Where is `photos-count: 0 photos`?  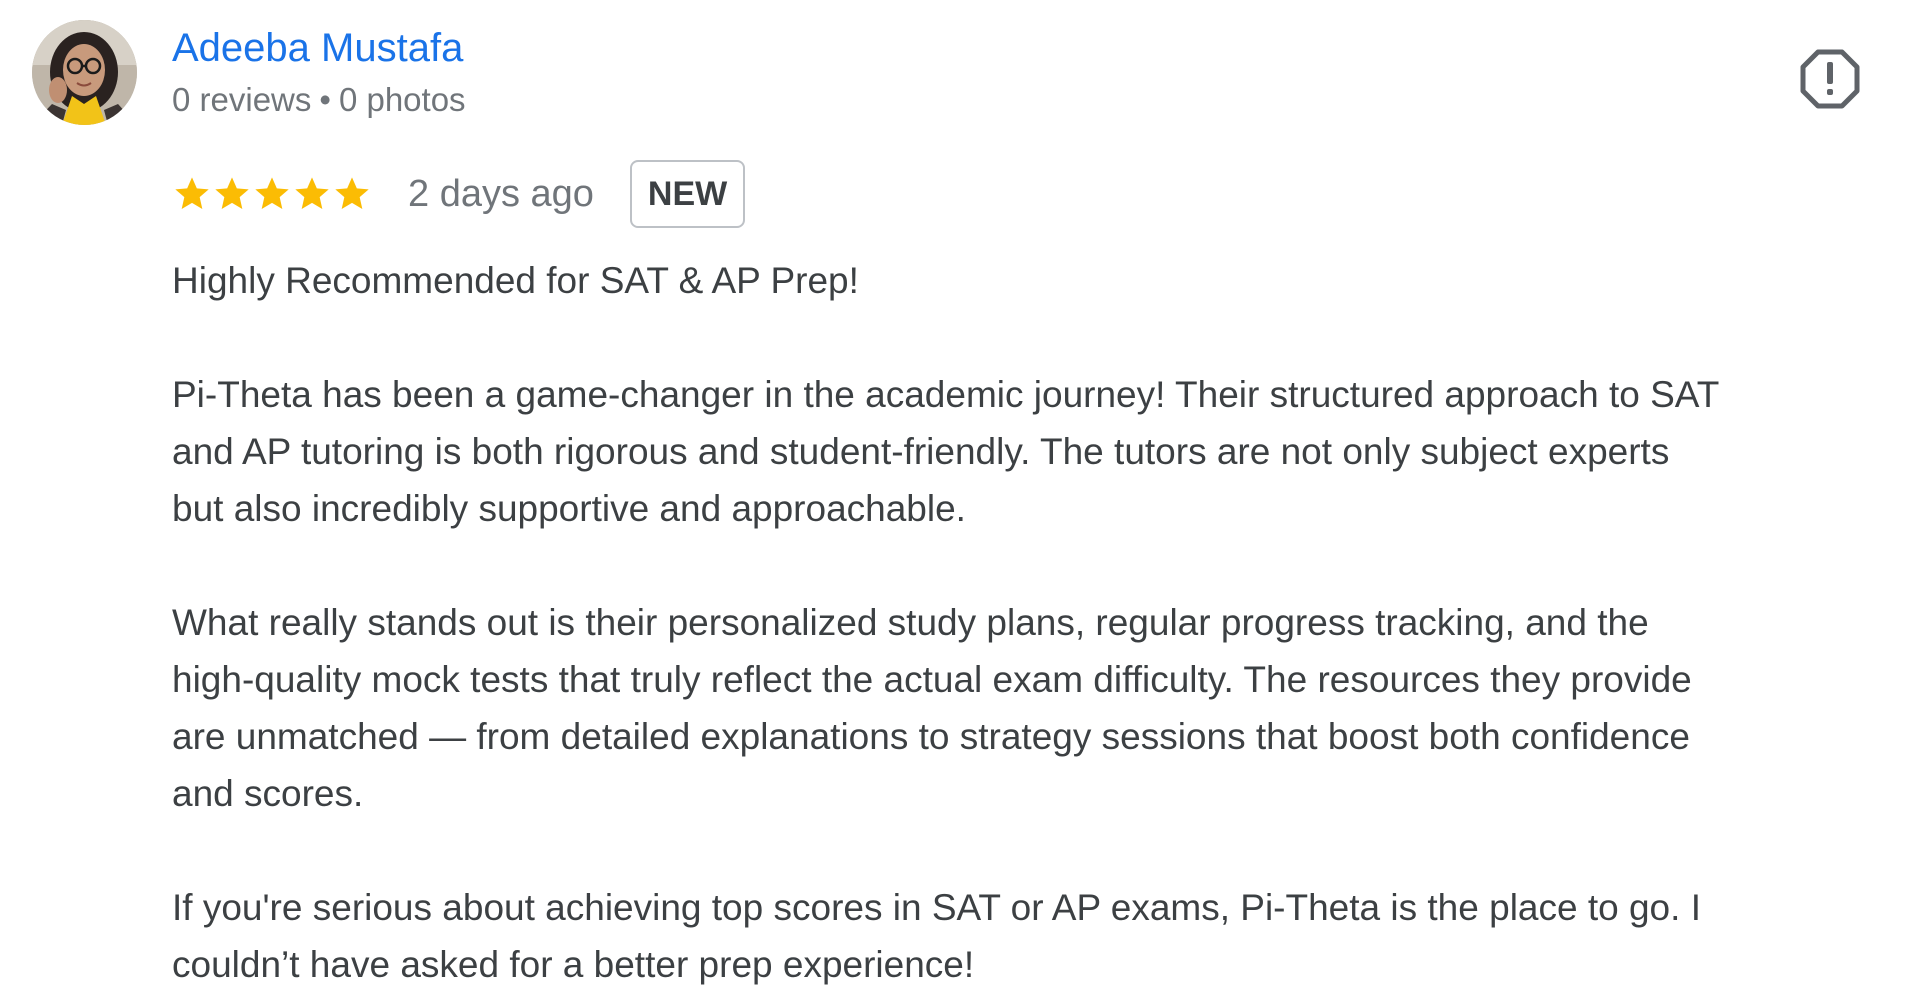
photos-count: 0 photos is located at coordinates (402, 99).